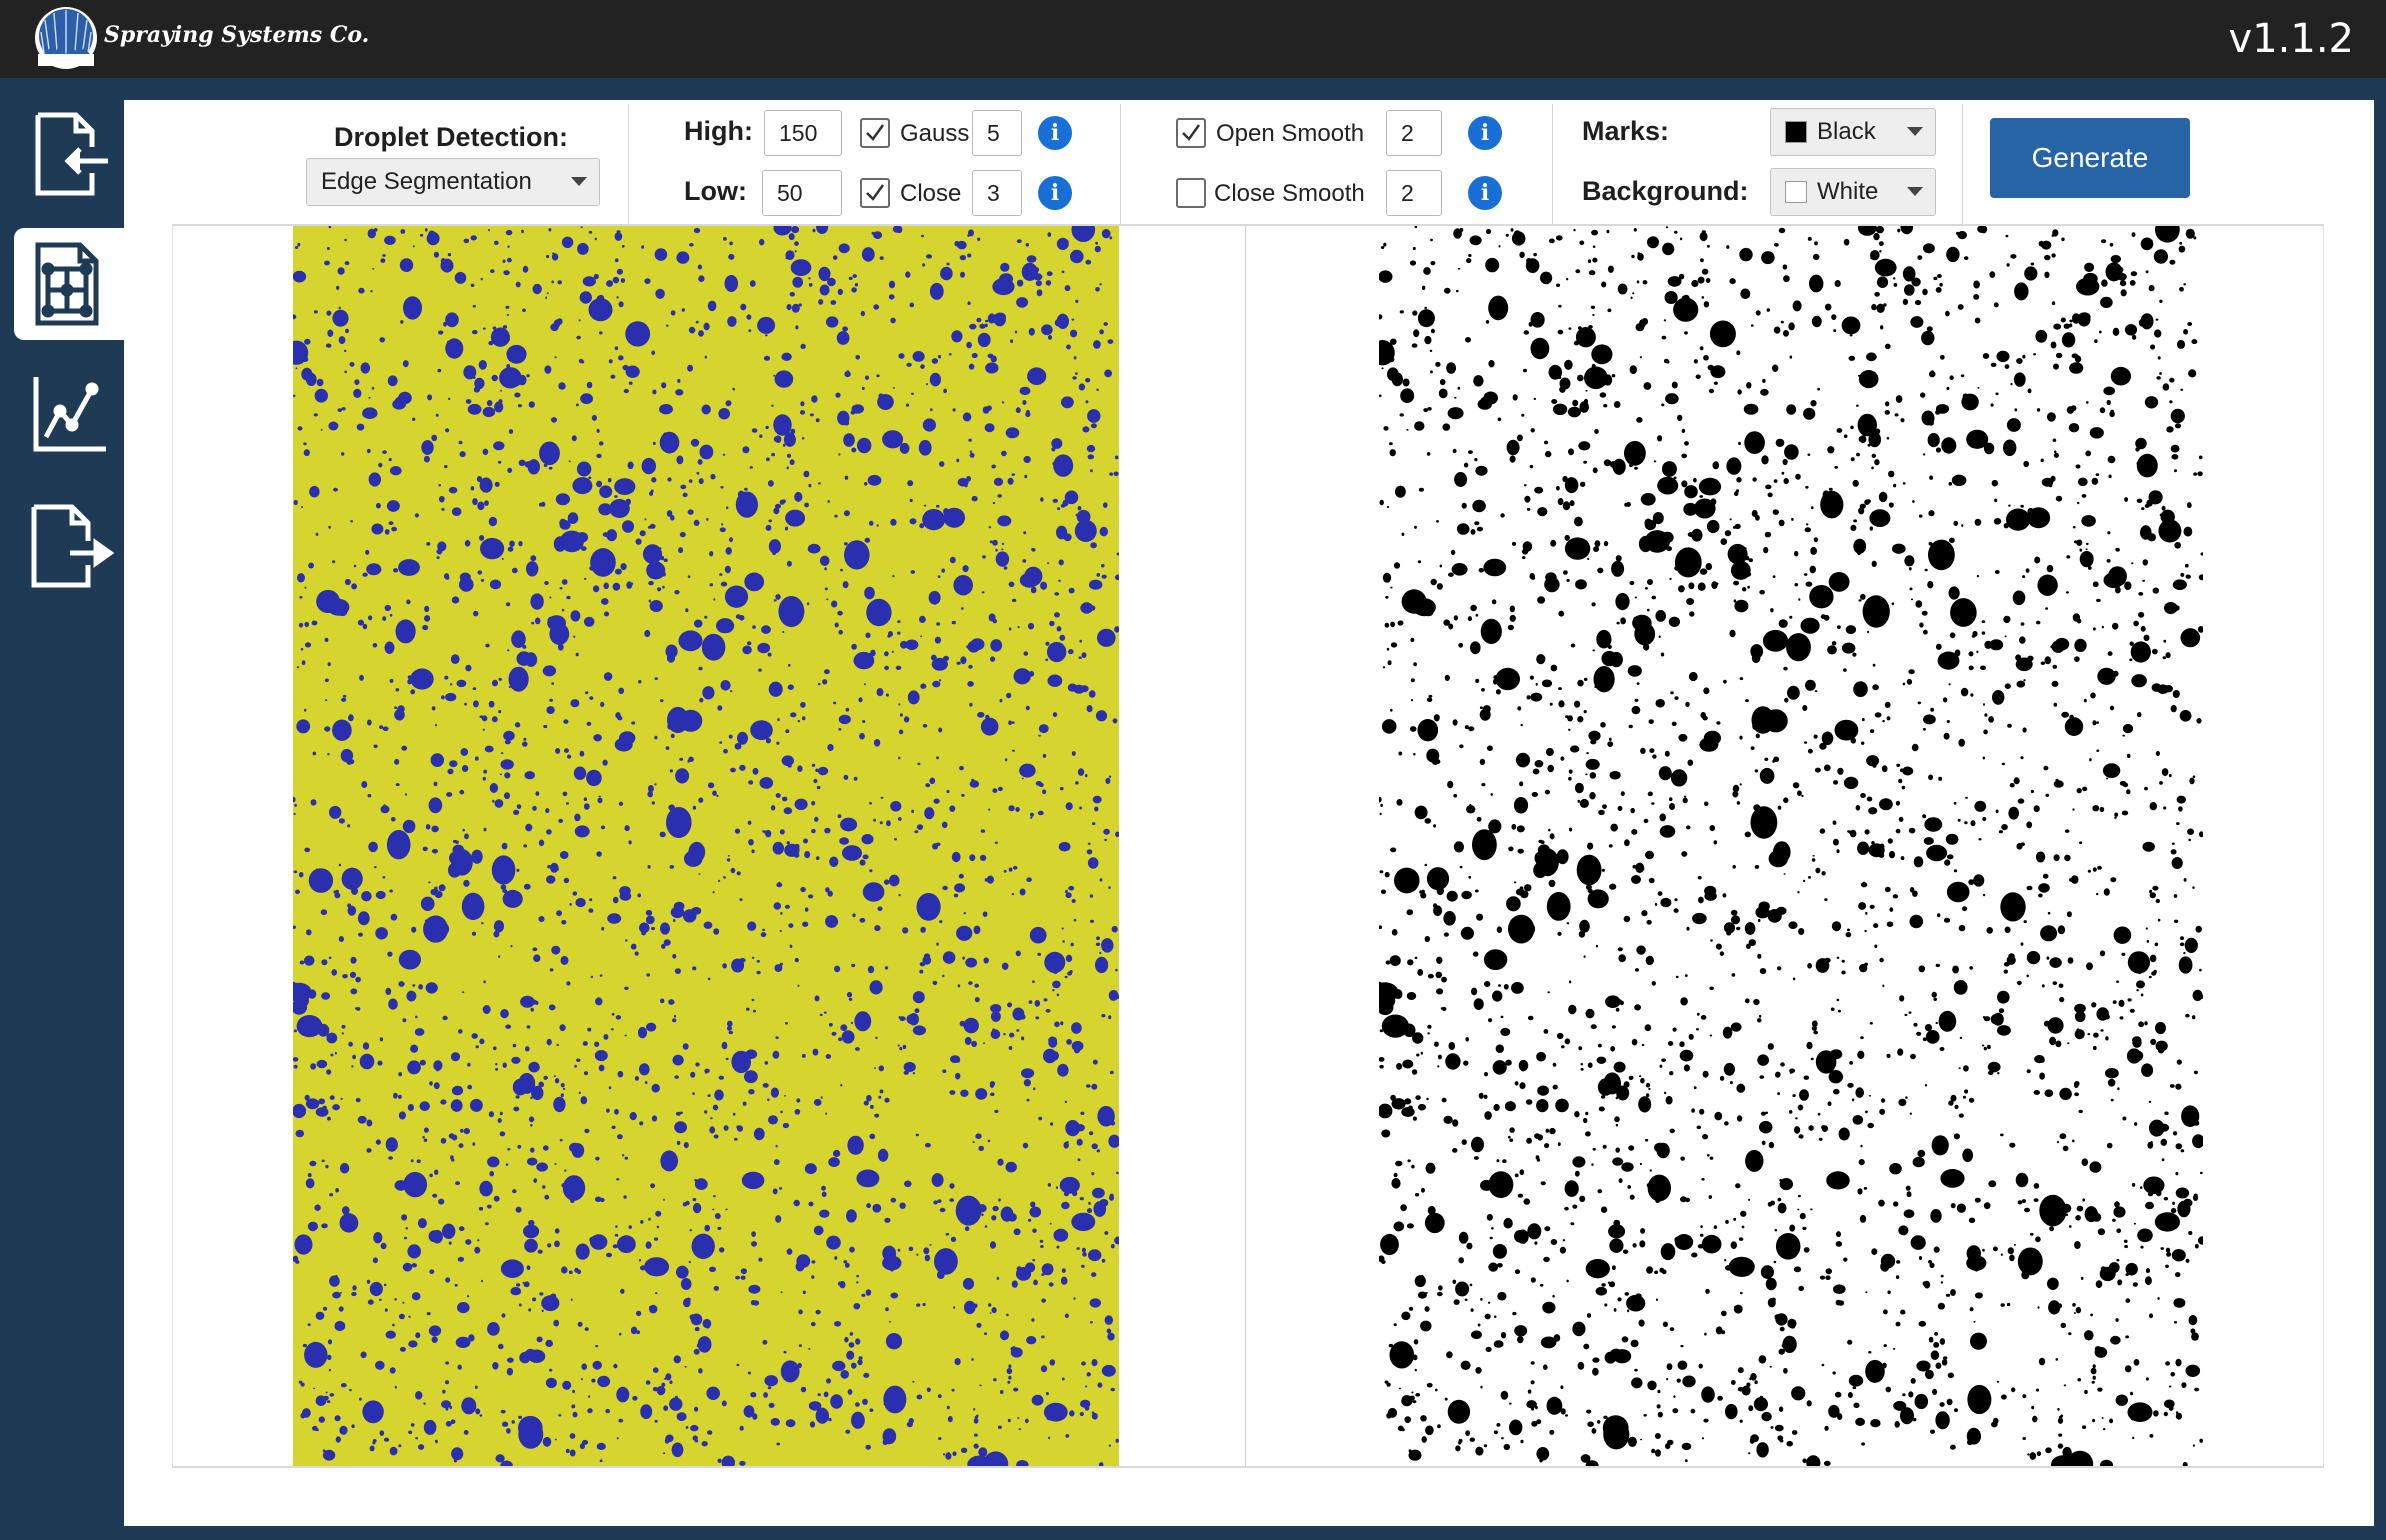 Image resolution: width=2386 pixels, height=1540 pixels. Describe the element at coordinates (1193, 39) in the screenshot. I see `title-bar: Spraying Systems Co. v1.1.2` at that location.